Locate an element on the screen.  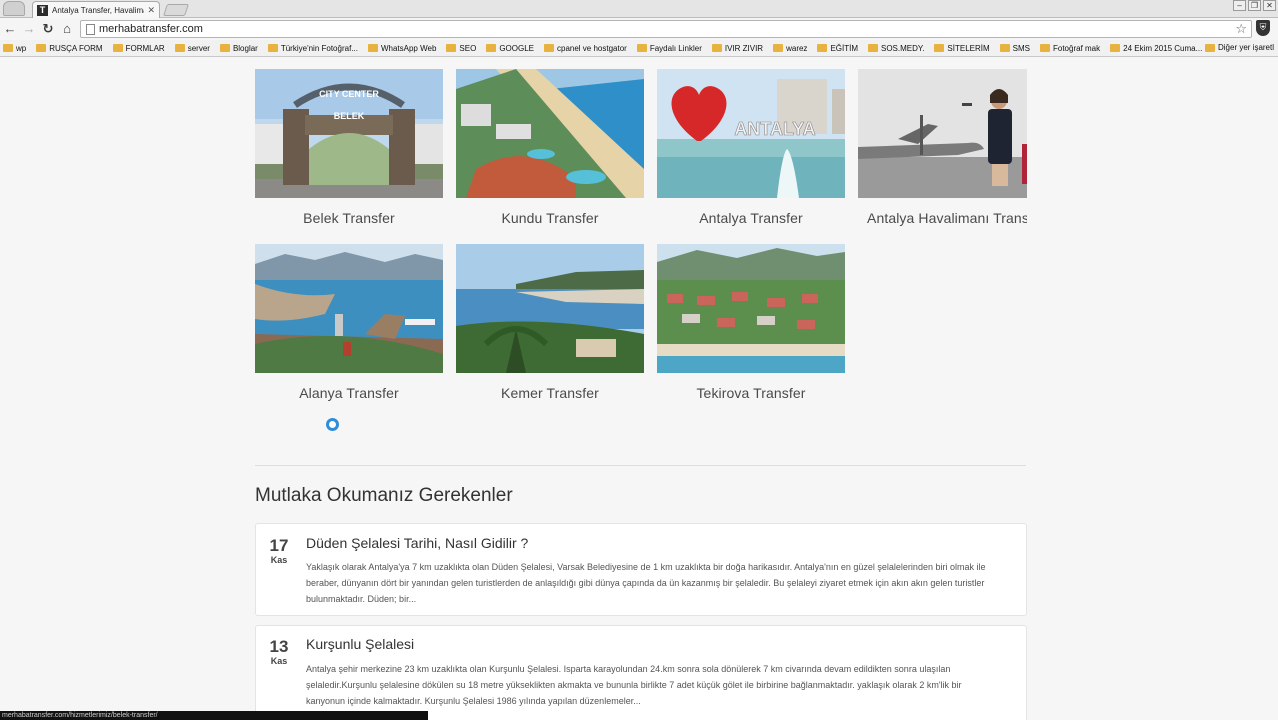
service-card-tekirova: Tekirova Transfer is located at coordinates (751, 322).